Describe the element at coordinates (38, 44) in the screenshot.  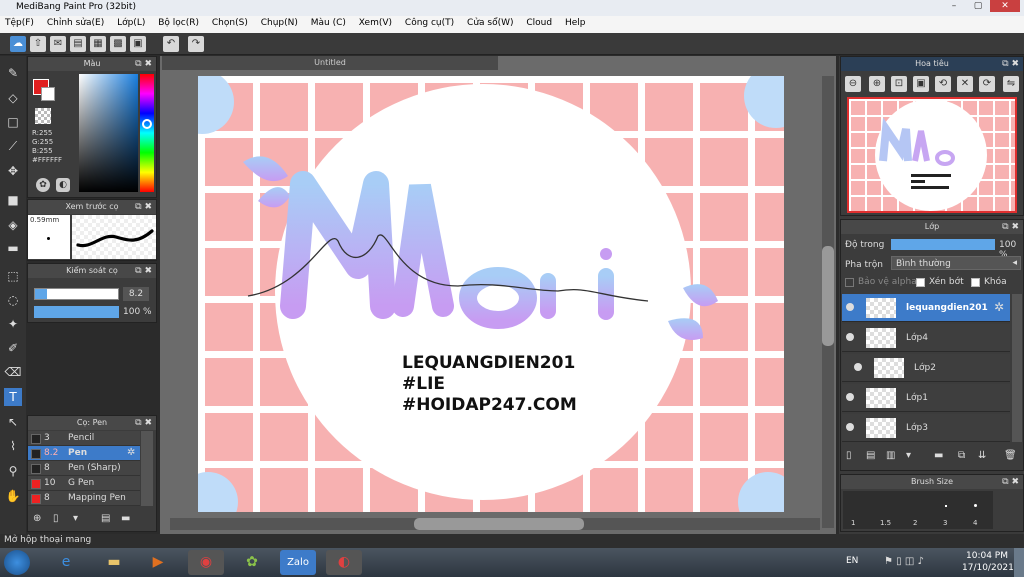
I see `share-icon: ⇧` at that location.